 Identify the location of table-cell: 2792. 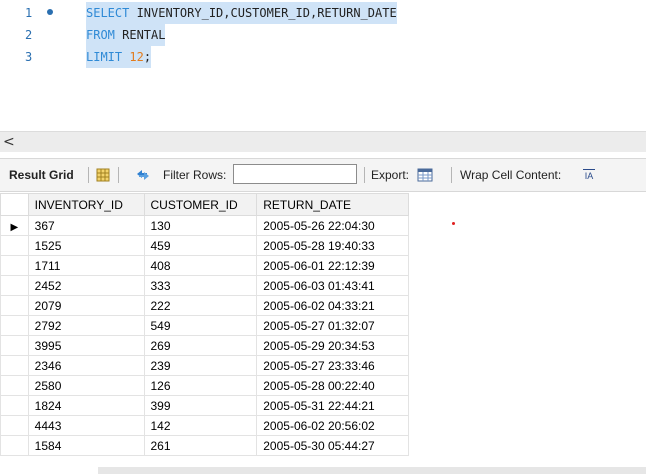
(86, 325).